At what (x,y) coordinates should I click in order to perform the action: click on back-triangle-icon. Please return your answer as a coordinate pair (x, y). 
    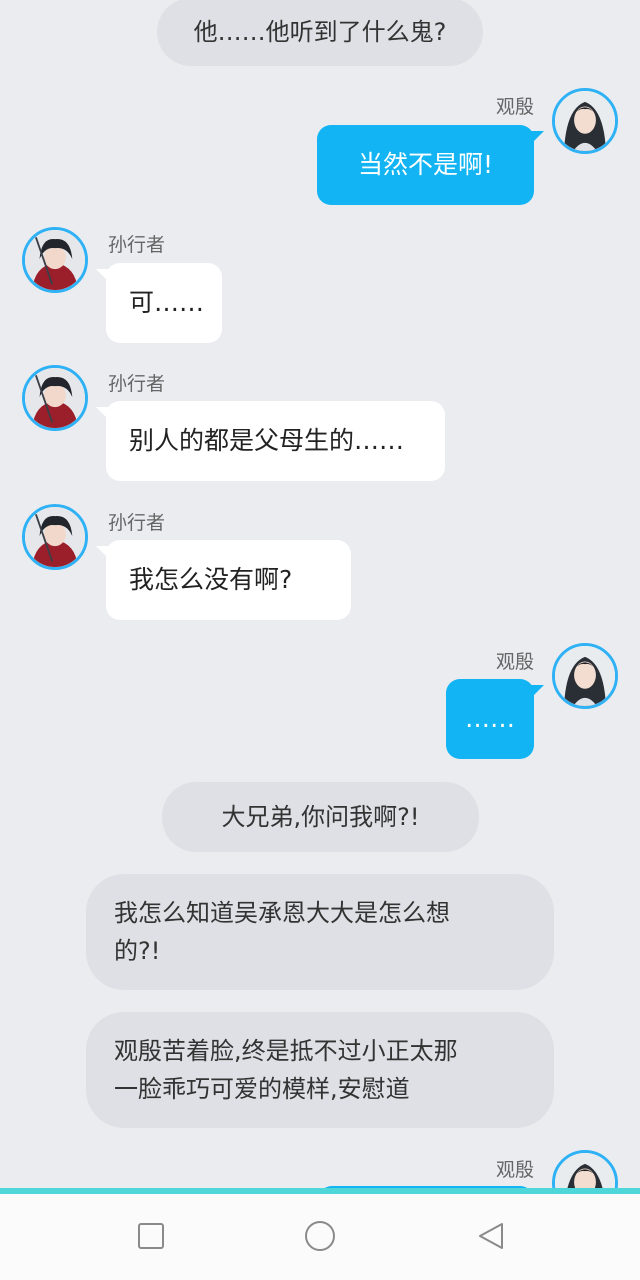
    Looking at the image, I should click on (491, 1236).